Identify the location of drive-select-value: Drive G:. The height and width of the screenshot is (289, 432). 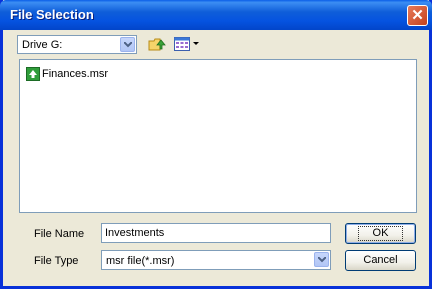
(42, 45).